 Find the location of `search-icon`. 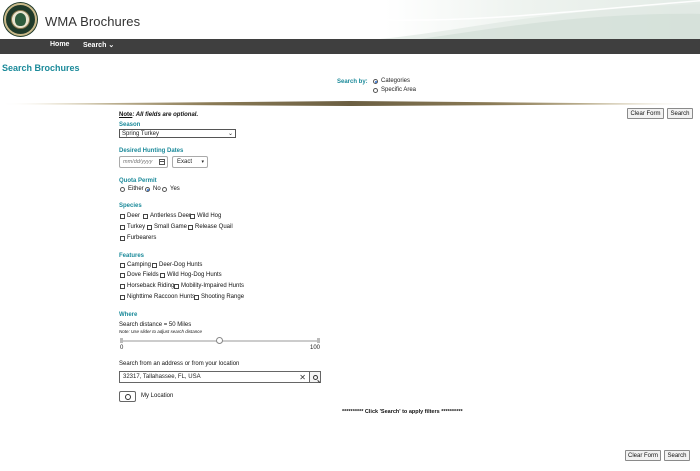

search-icon is located at coordinates (315, 377).